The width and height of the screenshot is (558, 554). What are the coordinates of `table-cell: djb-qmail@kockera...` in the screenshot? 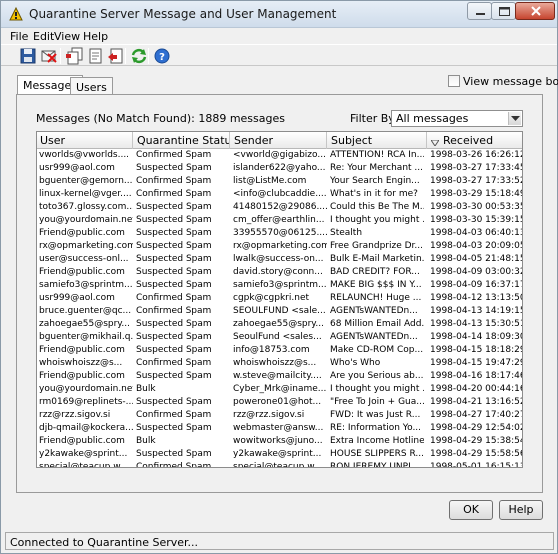 It's located at (86, 428).